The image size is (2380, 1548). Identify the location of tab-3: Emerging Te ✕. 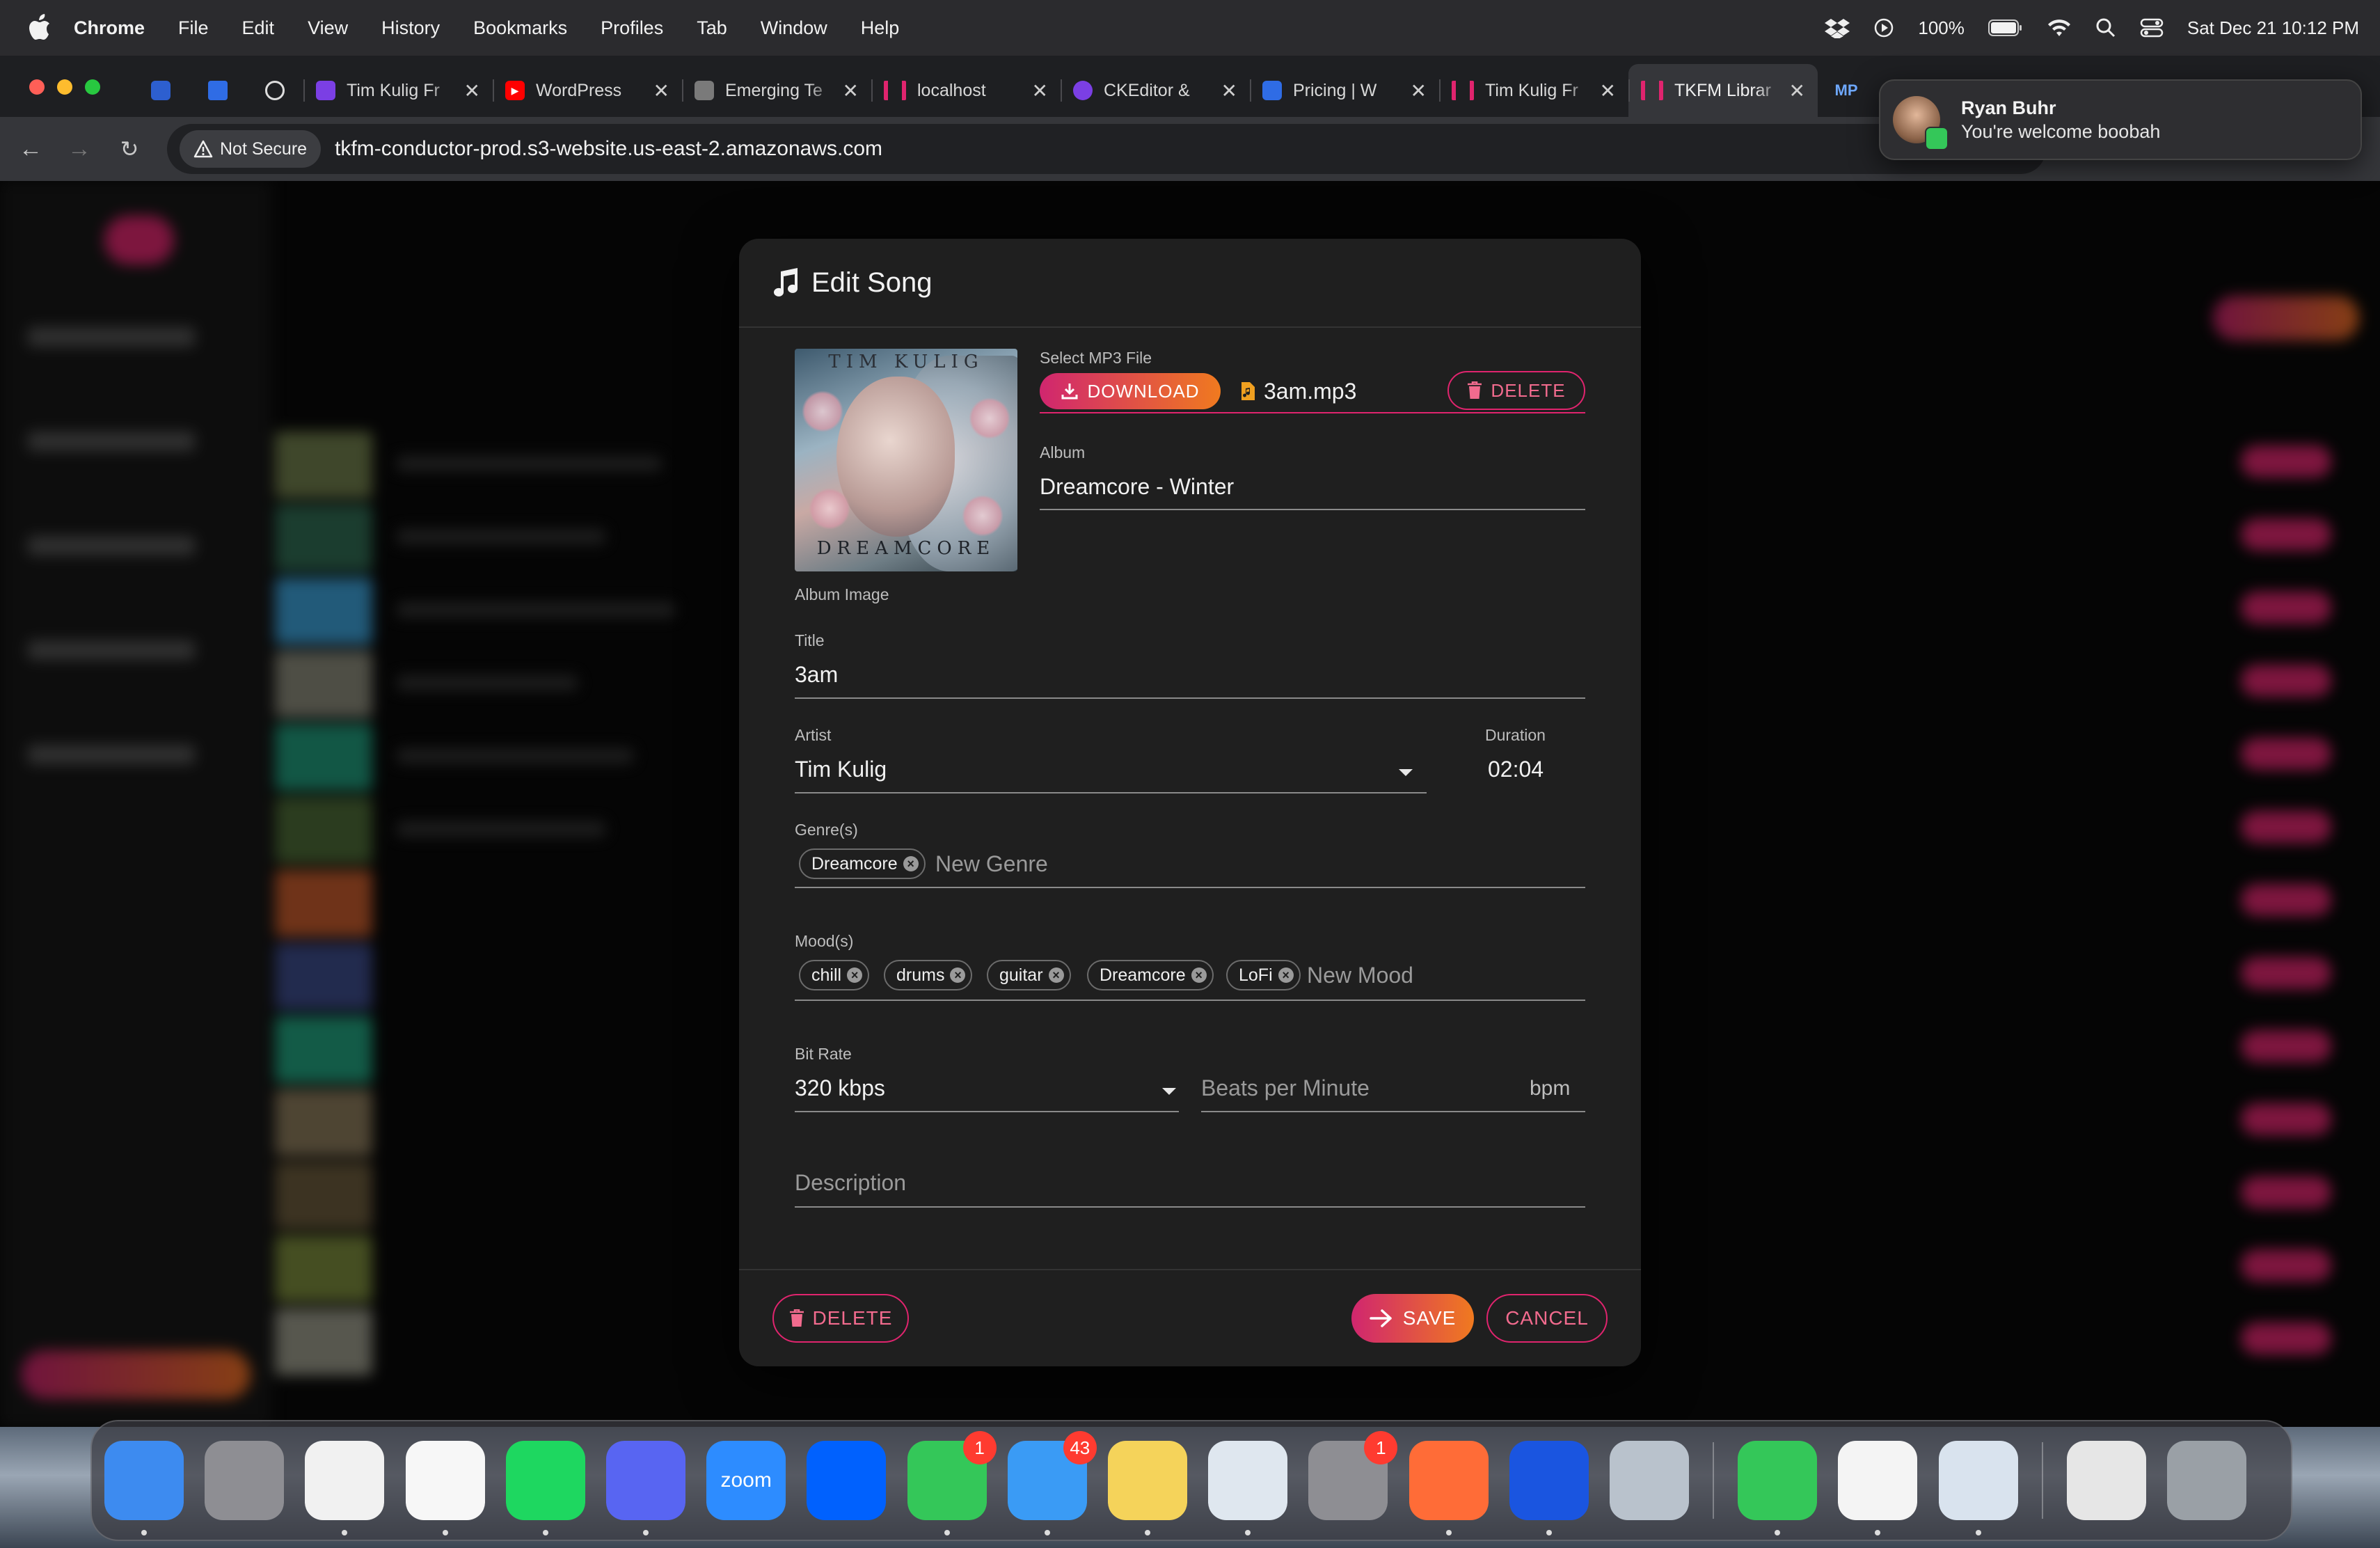
(776, 90).